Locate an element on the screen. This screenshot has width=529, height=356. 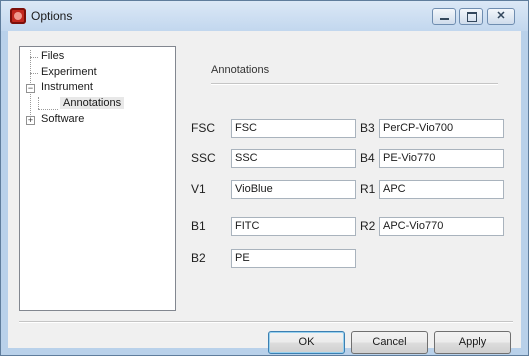
apply-button: Apply is located at coordinates (472, 342).